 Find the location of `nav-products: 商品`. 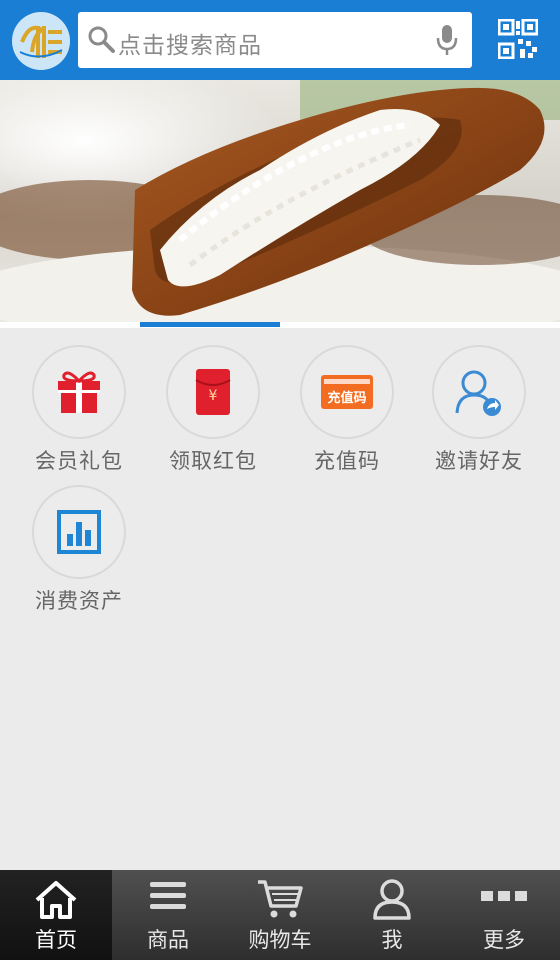

nav-products: 商品 is located at coordinates (168, 915).